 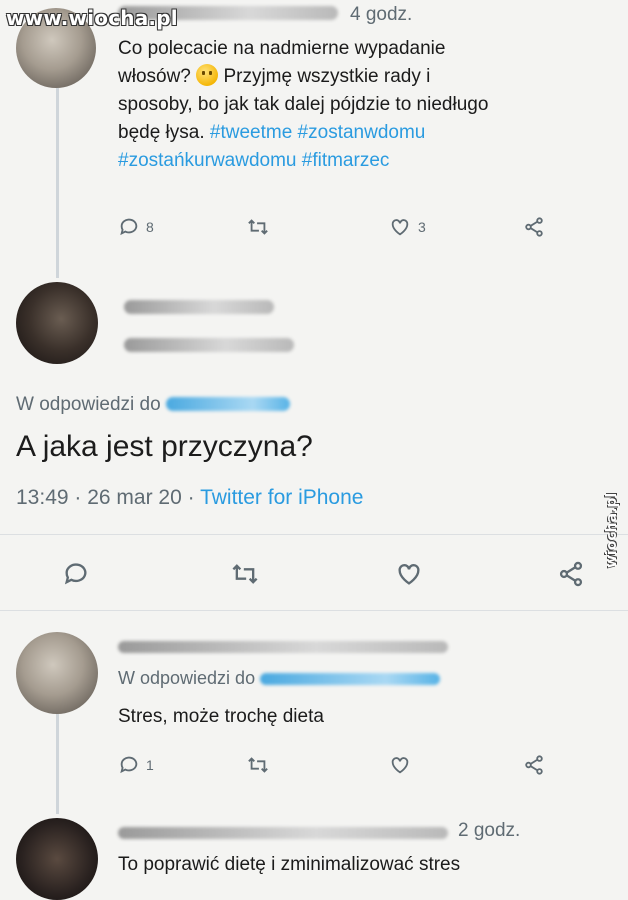 I want to click on tweet-actions, so click(x=332, y=574).